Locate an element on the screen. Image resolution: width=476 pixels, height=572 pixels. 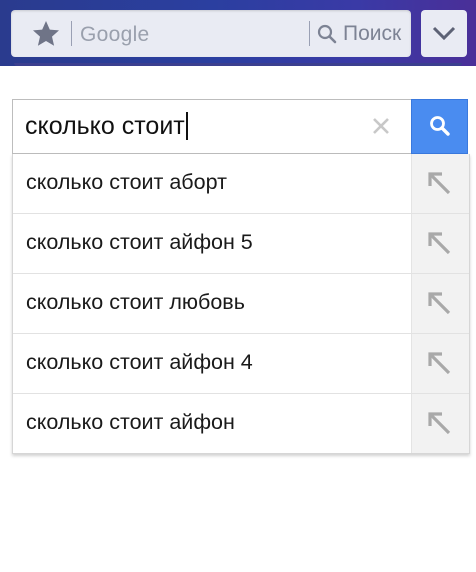
suggestion-item: сколько стоит айфон is located at coordinates (241, 423).